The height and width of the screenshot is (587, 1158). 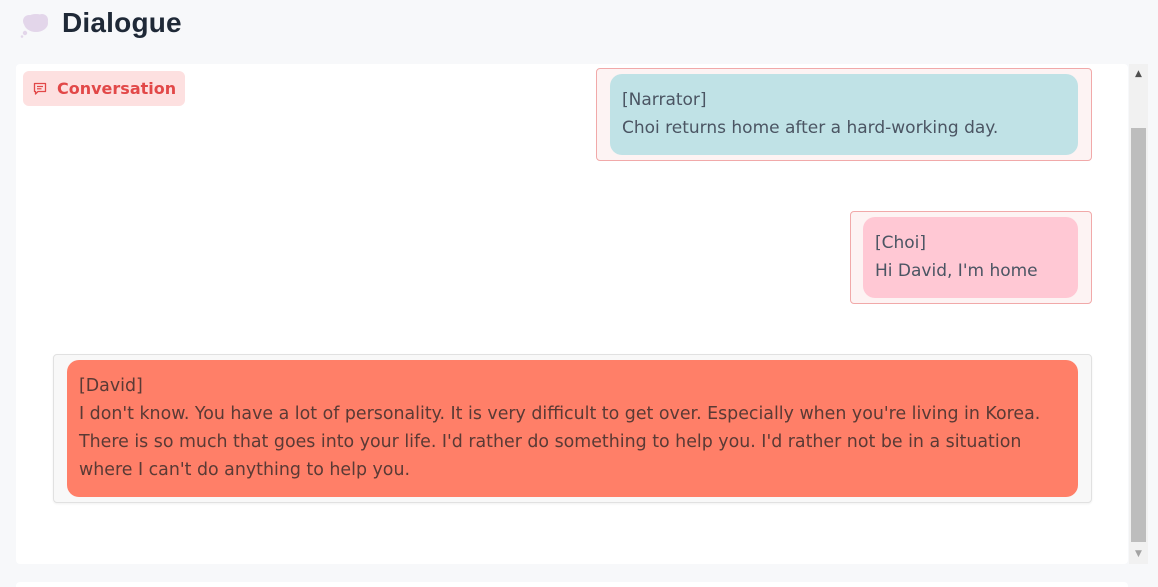 What do you see at coordinates (122, 22) in the screenshot?
I see `page-title: Dialogue` at bounding box center [122, 22].